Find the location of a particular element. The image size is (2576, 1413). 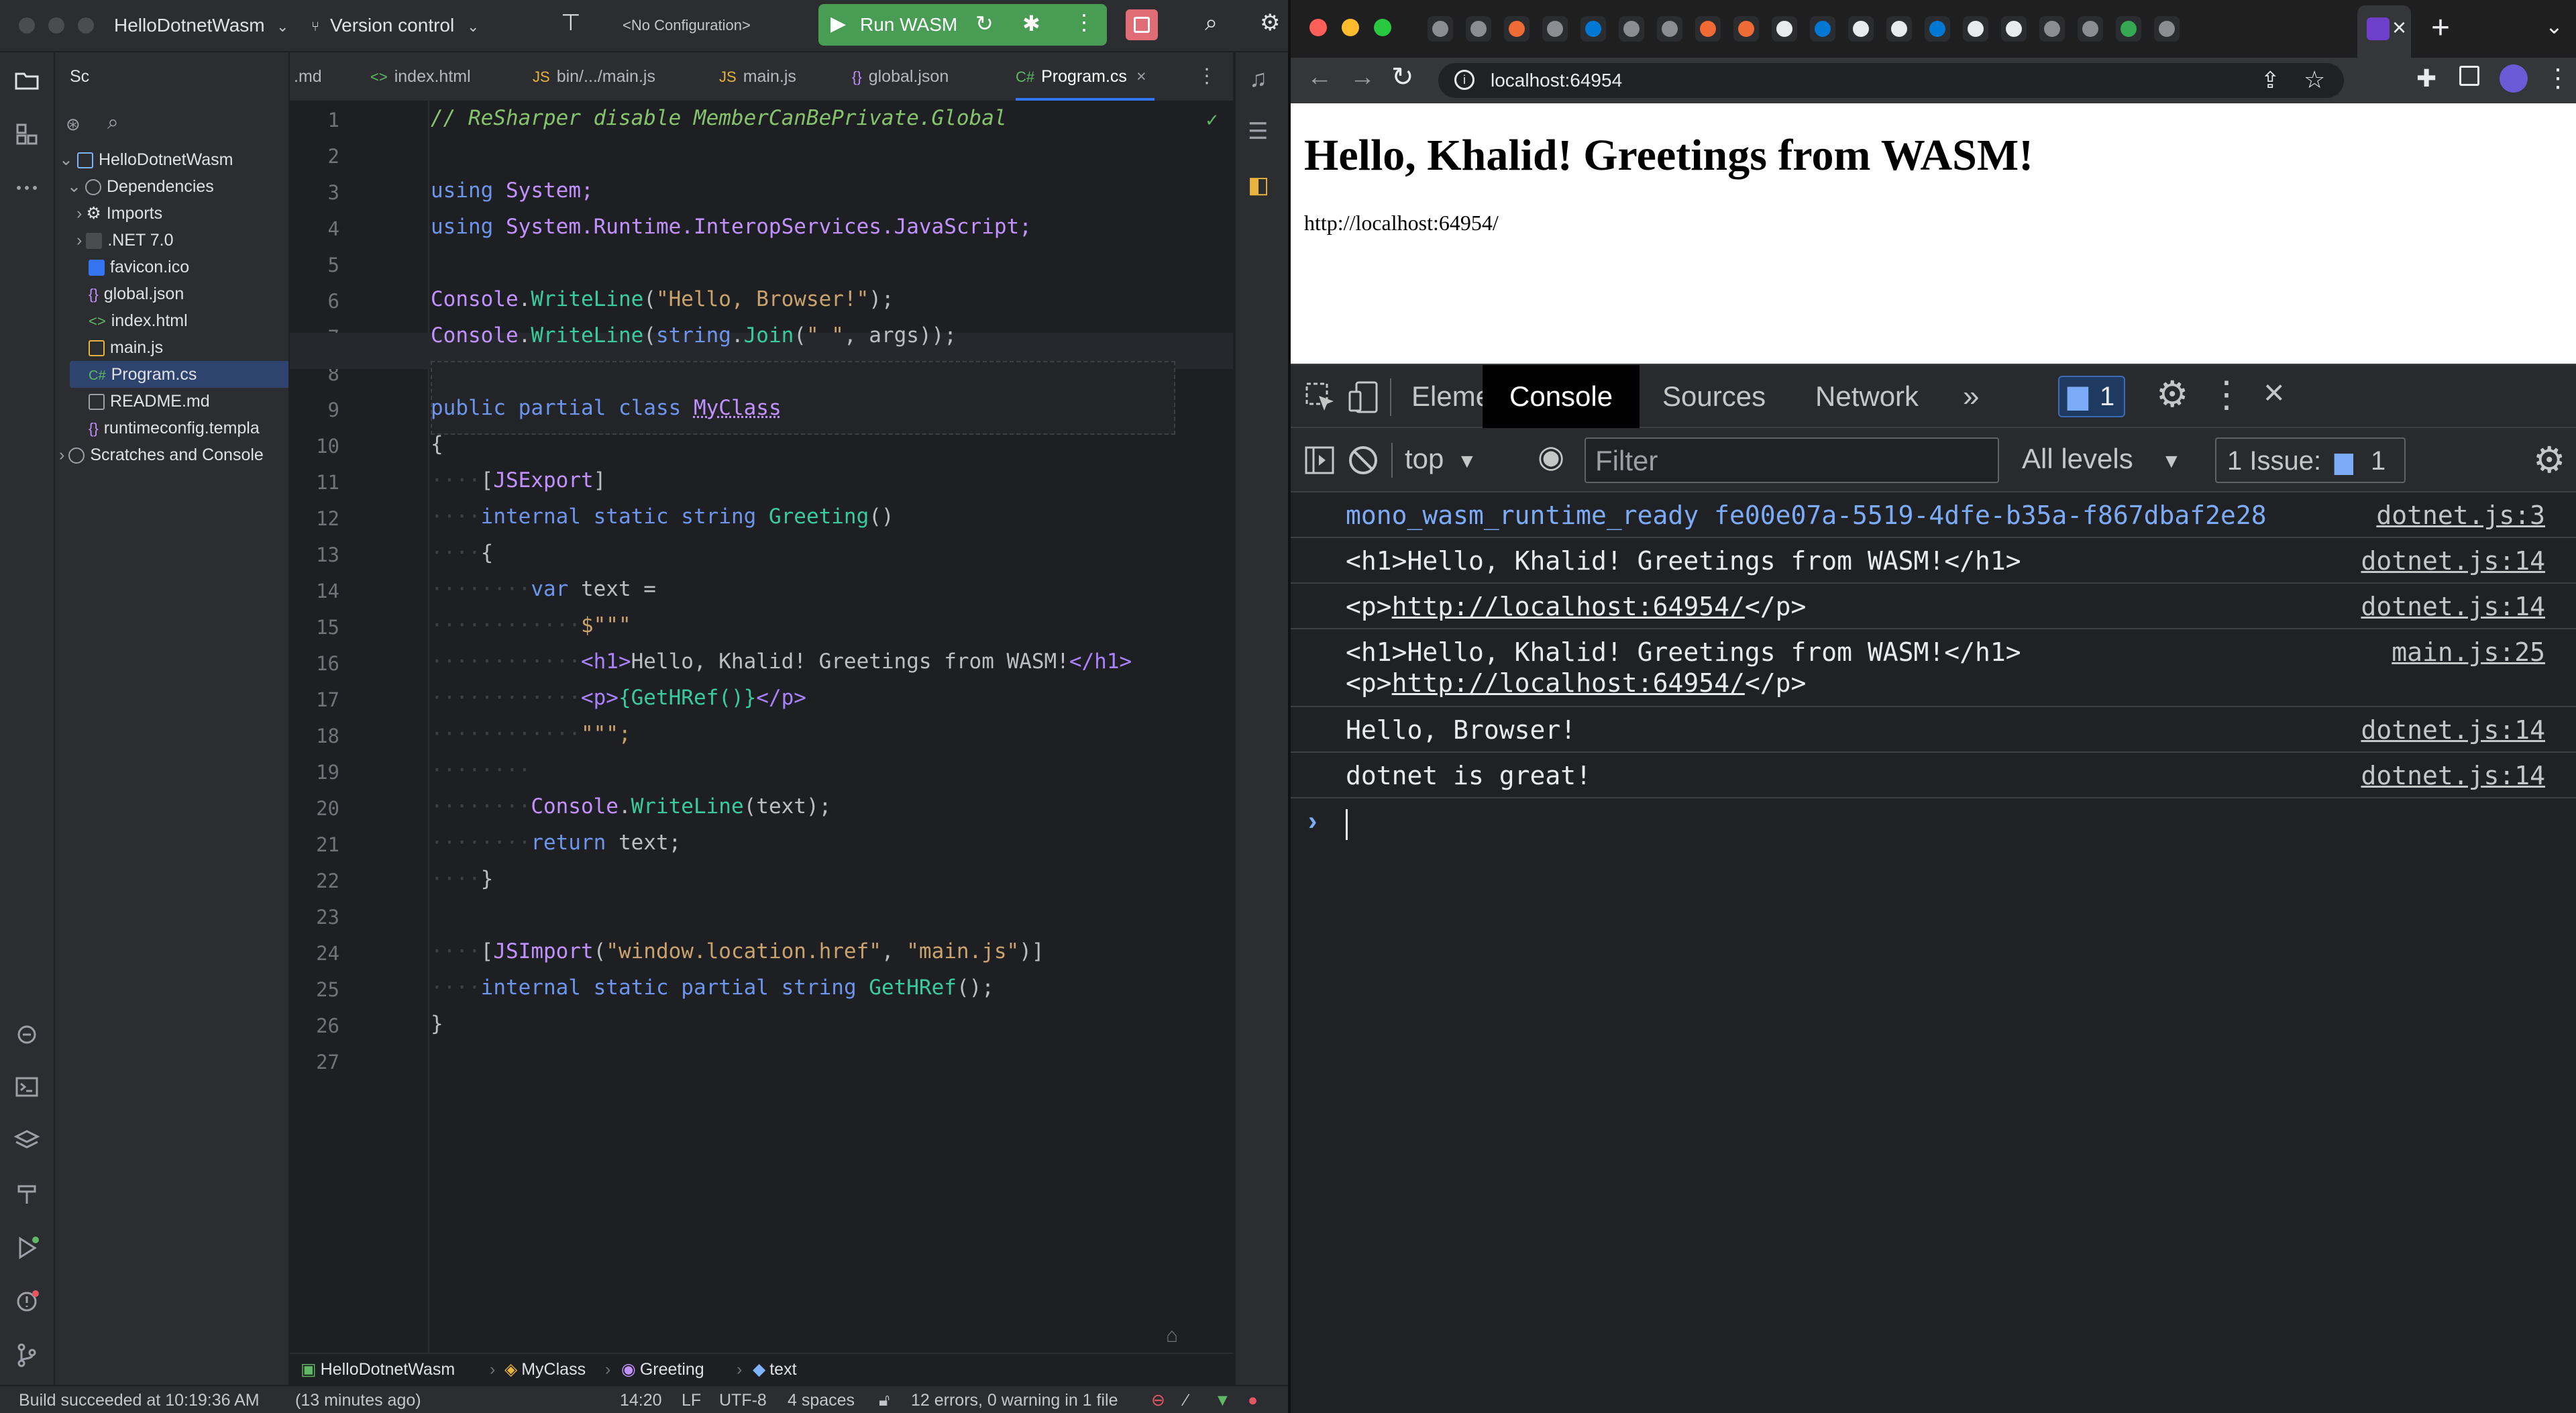

tree-item-project: ⌄ HelloDotnetWasm is located at coordinates (146, 159).